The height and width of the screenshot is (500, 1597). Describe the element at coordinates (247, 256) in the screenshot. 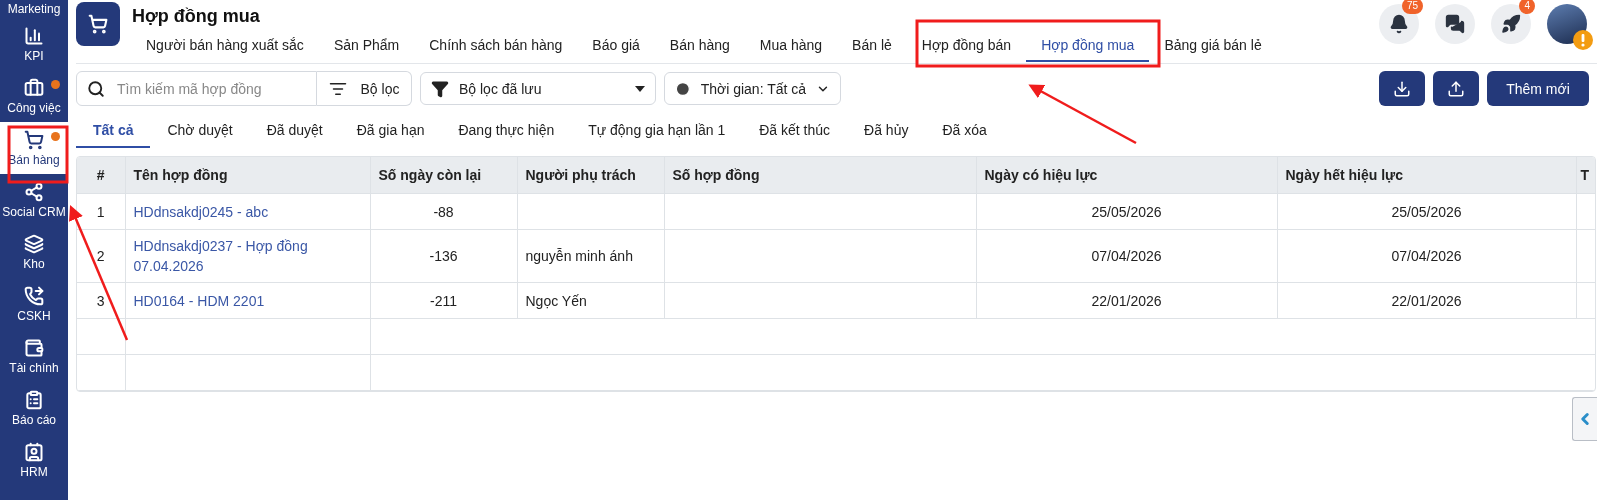

I see `contract-link: HDdnsakdj0237 - Hợp đồng 07.04.2026` at that location.